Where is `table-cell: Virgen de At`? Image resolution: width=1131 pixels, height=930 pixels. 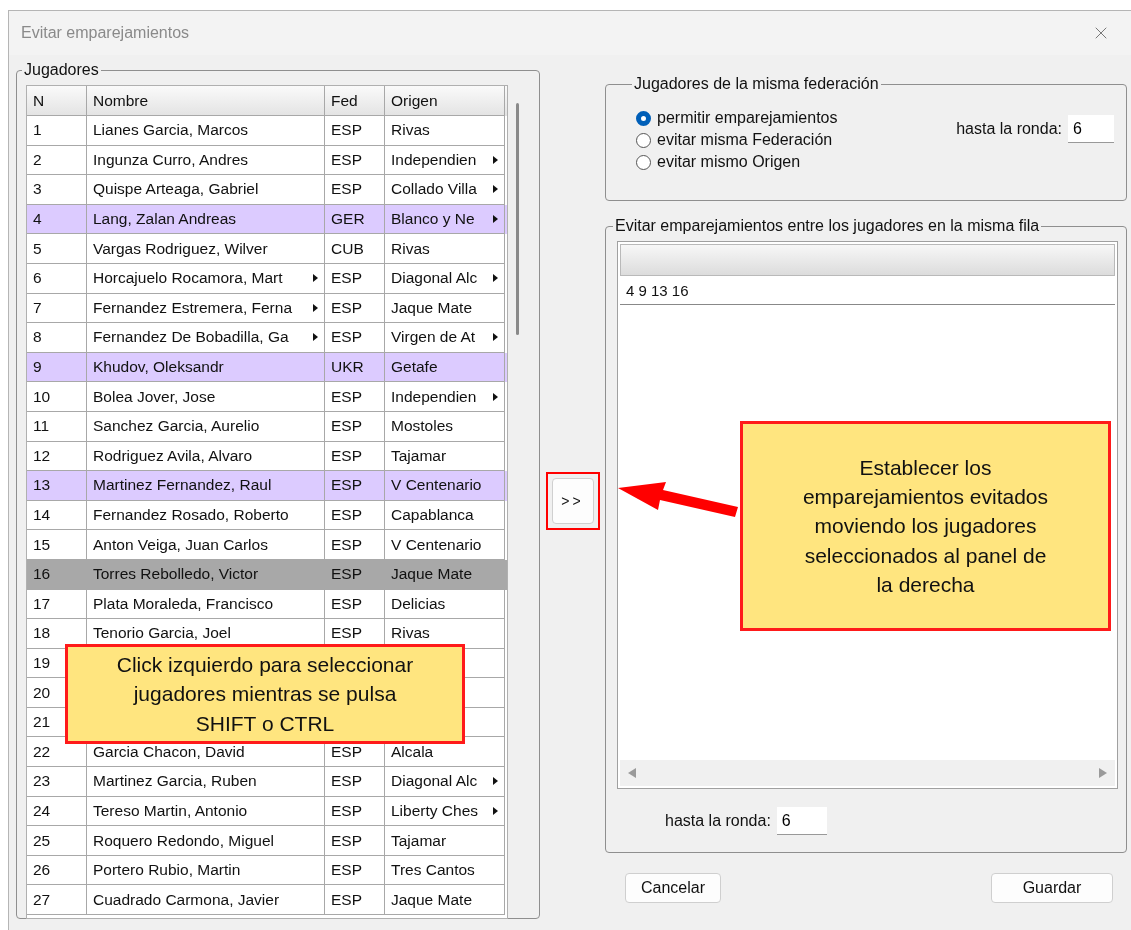
table-cell: Virgen de At is located at coordinates (433, 337).